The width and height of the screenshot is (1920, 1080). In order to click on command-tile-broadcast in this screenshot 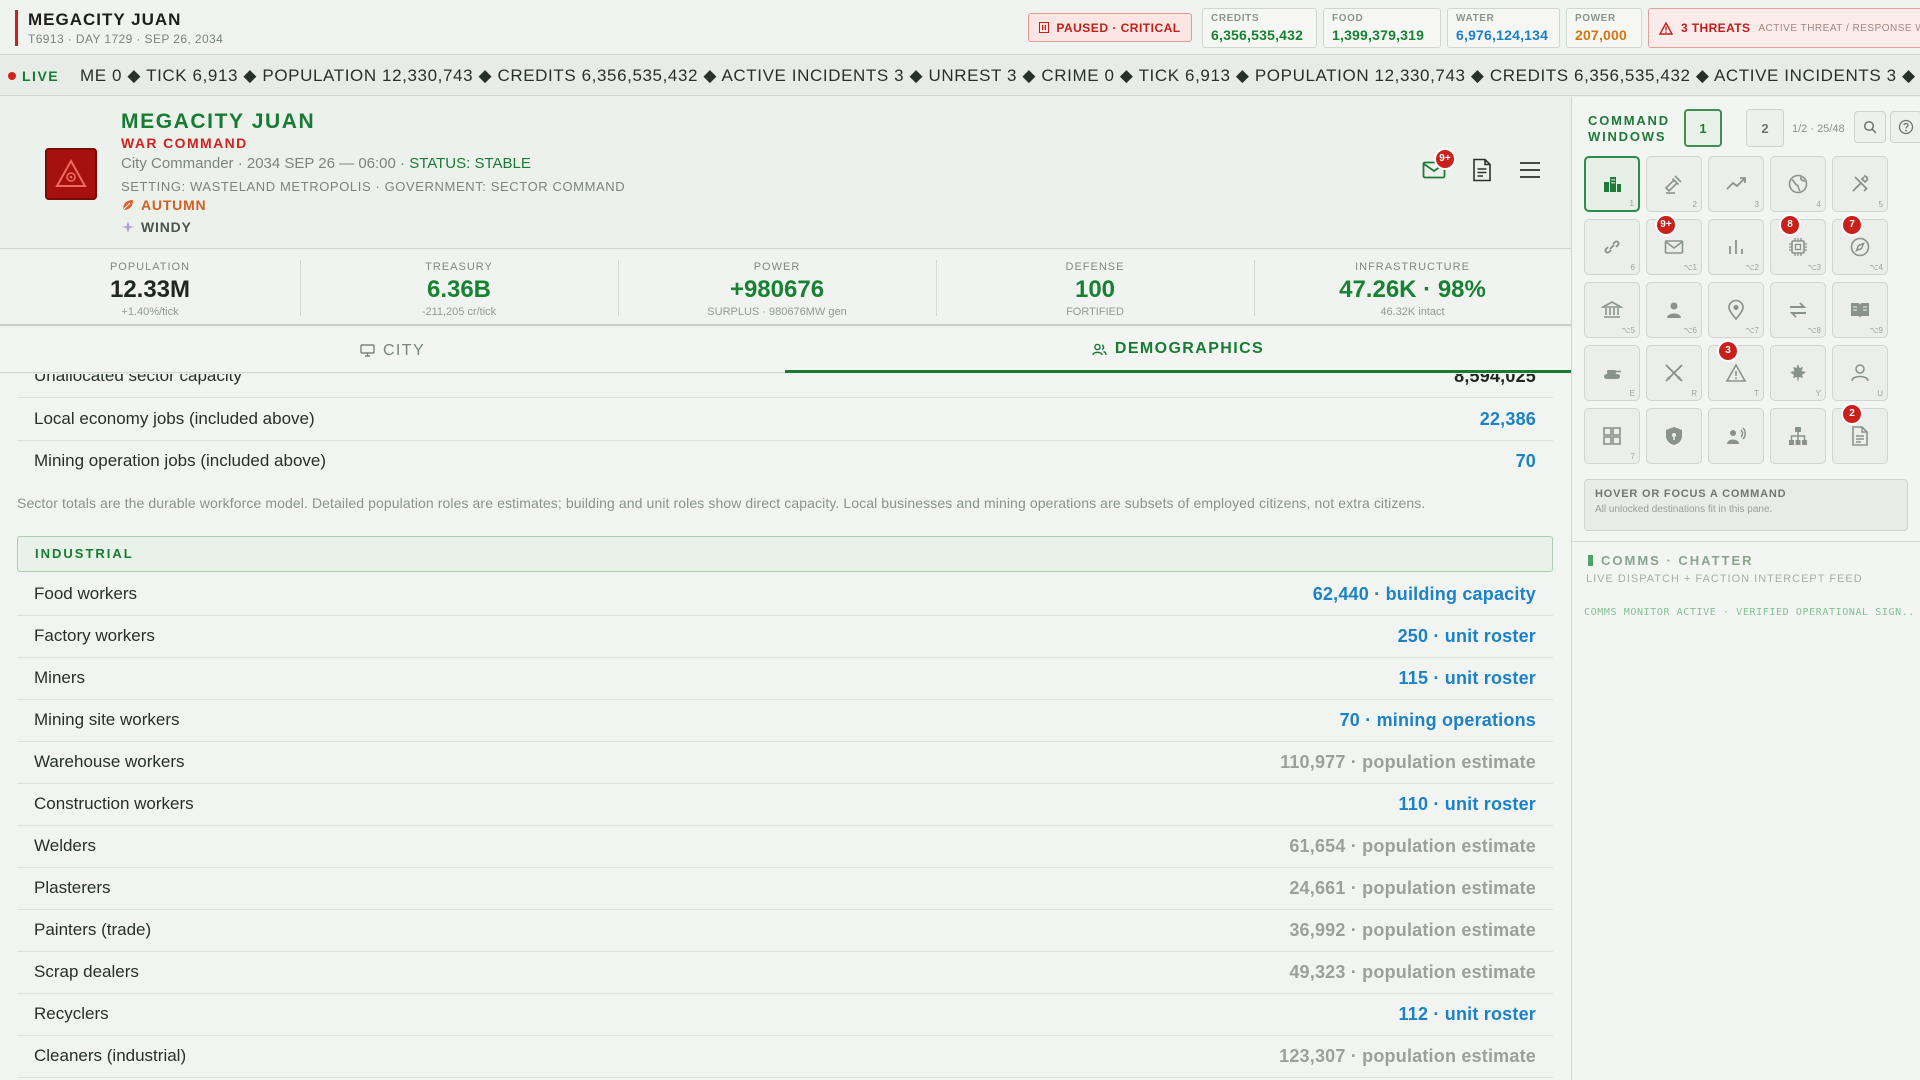, I will do `click(1736, 436)`.